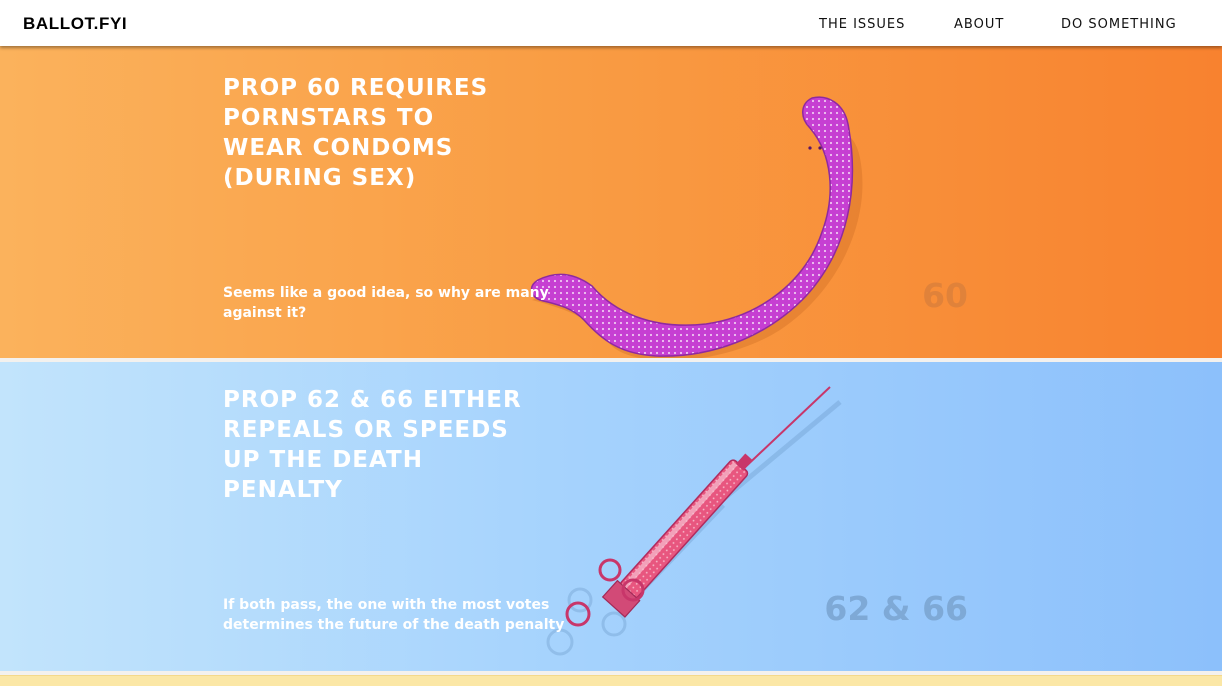 This screenshot has width=1222, height=686. I want to click on site-header: BALLOT.FYI THE ISSUES ABOUT DO SOMETHING, so click(611, 23).